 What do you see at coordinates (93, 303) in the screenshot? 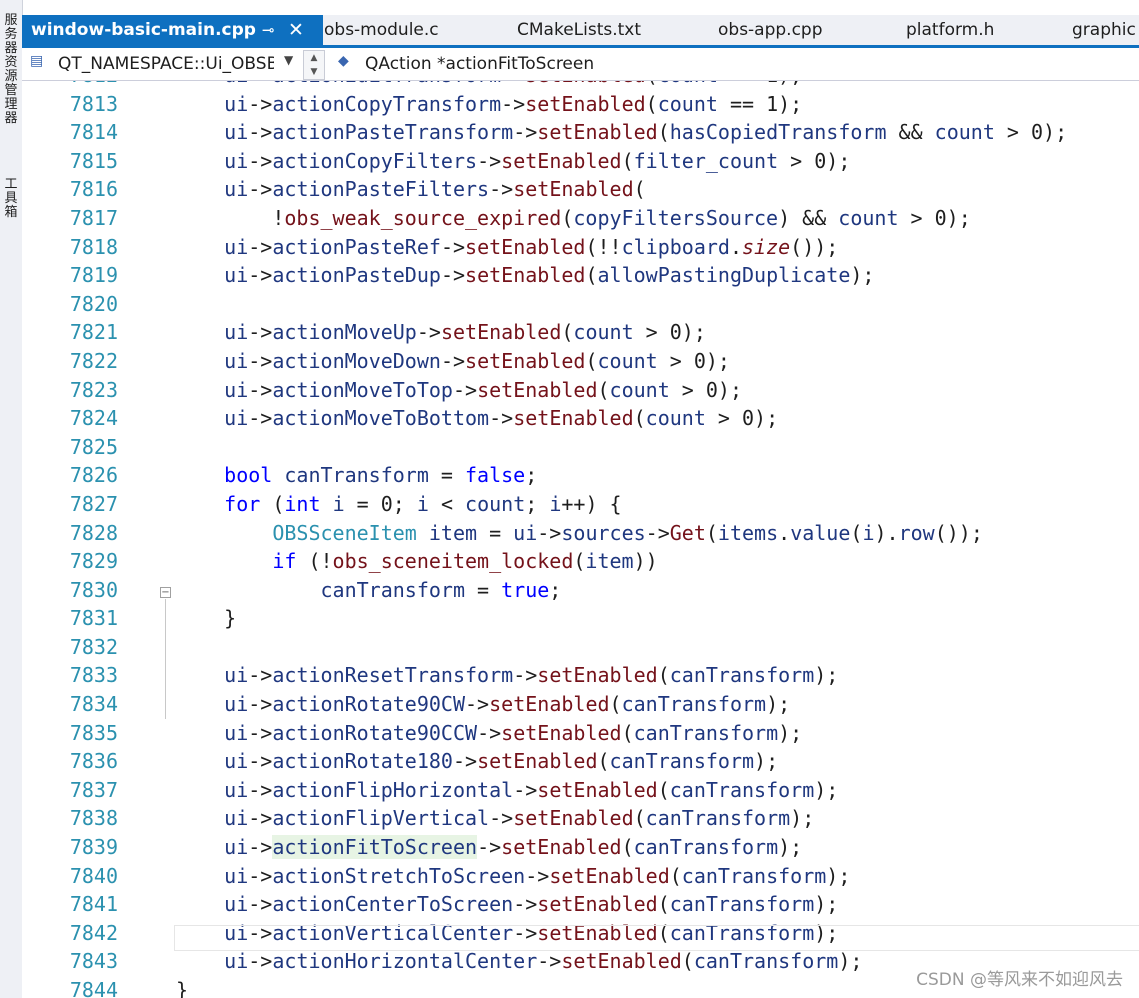
I see `line-number: 7820` at bounding box center [93, 303].